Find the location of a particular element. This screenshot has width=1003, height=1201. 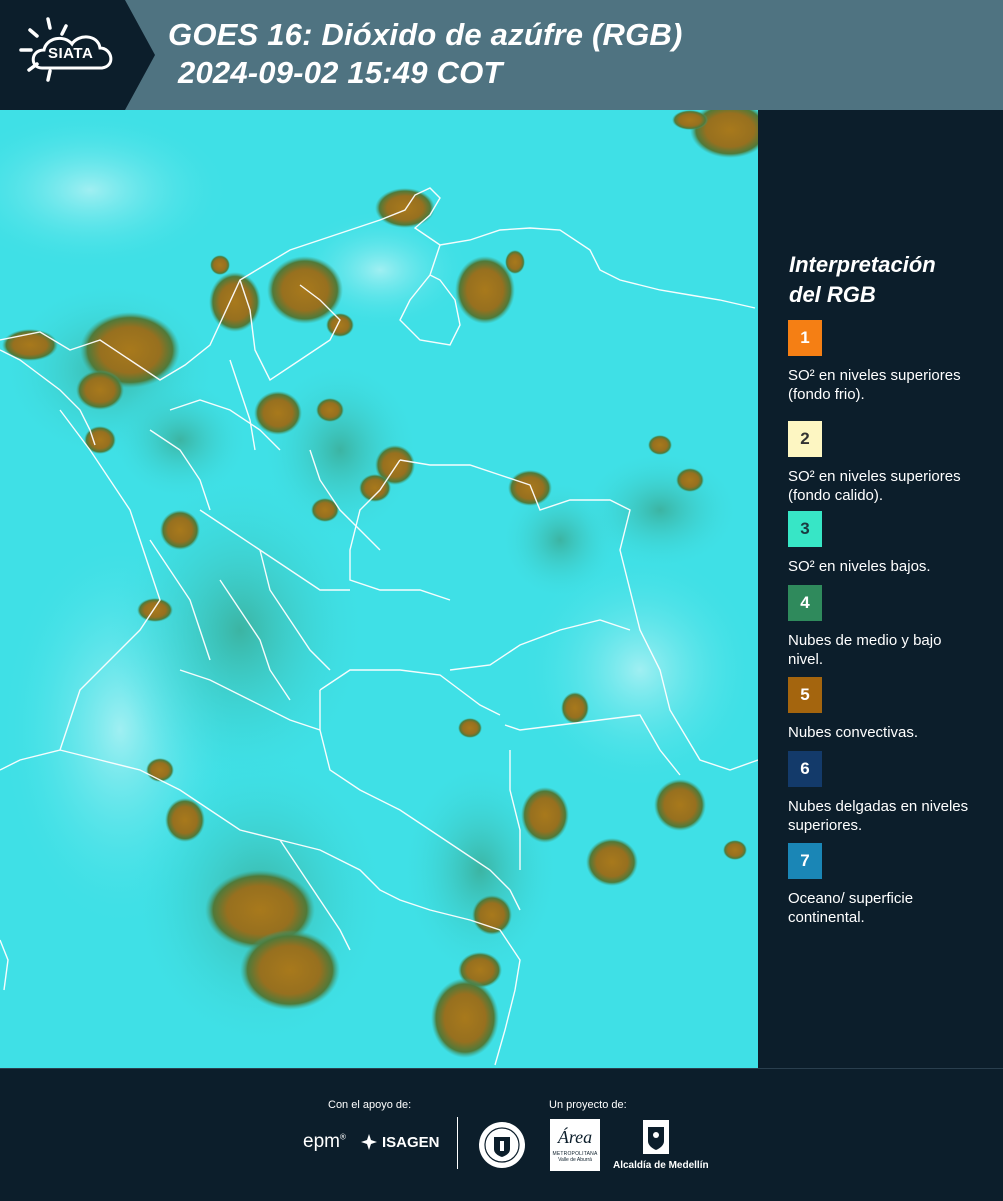

legend-label: SO² en niveles bajos. is located at coordinates (859, 566).